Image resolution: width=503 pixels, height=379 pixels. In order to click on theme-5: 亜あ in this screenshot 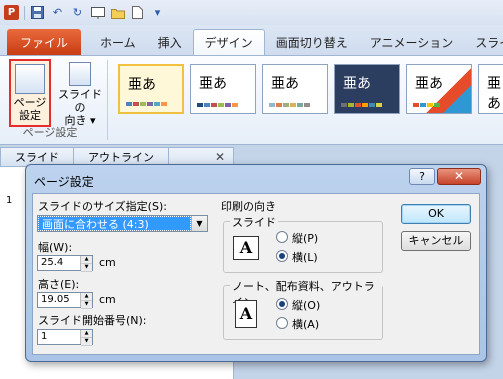, I will do `click(439, 89)`.